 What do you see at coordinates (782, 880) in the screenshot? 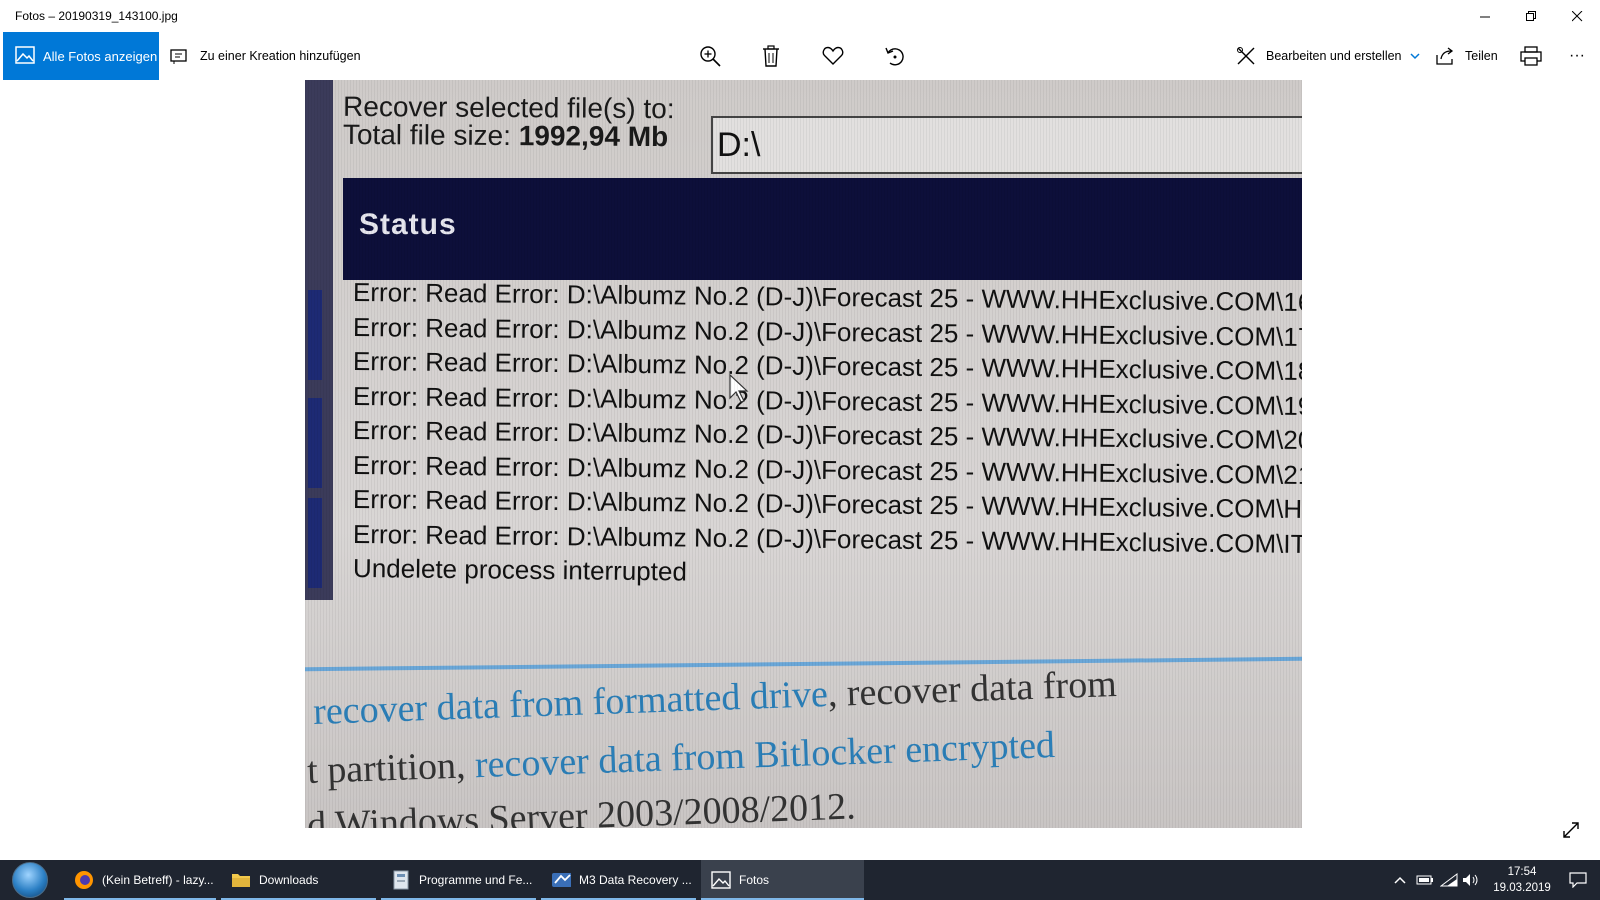
I see `taskbar-item-photos: Fotos` at bounding box center [782, 880].